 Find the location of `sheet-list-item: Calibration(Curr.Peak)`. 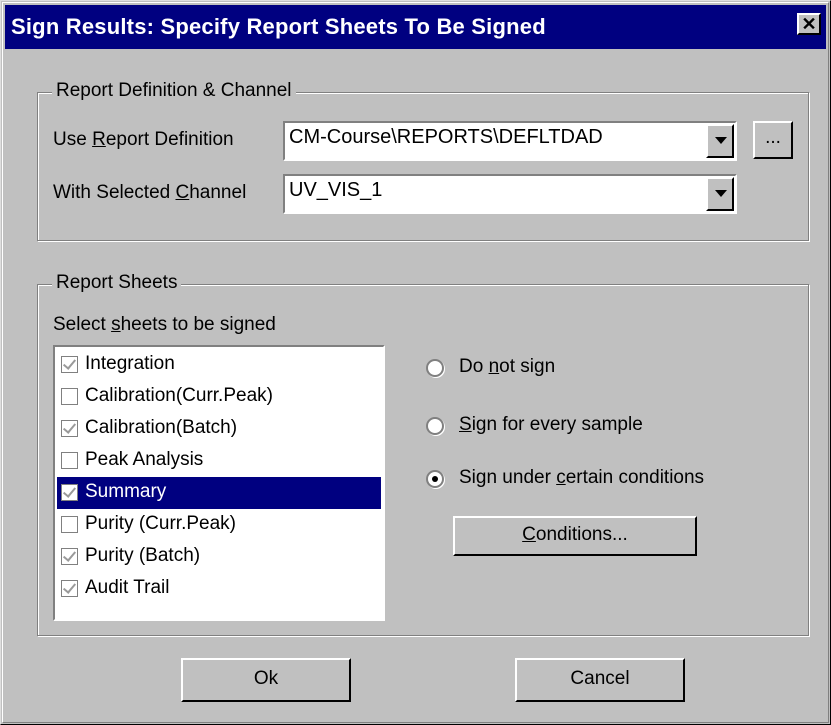

sheet-list-item: Calibration(Curr.Peak) is located at coordinates (219, 397).